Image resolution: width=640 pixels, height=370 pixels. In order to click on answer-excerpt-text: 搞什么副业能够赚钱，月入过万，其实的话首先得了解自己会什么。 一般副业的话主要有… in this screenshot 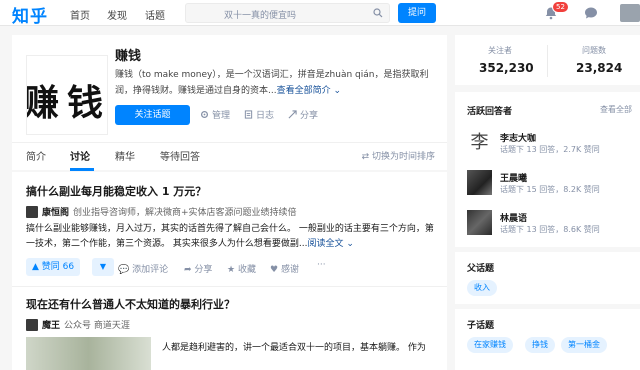, I will do `click(230, 236)`.